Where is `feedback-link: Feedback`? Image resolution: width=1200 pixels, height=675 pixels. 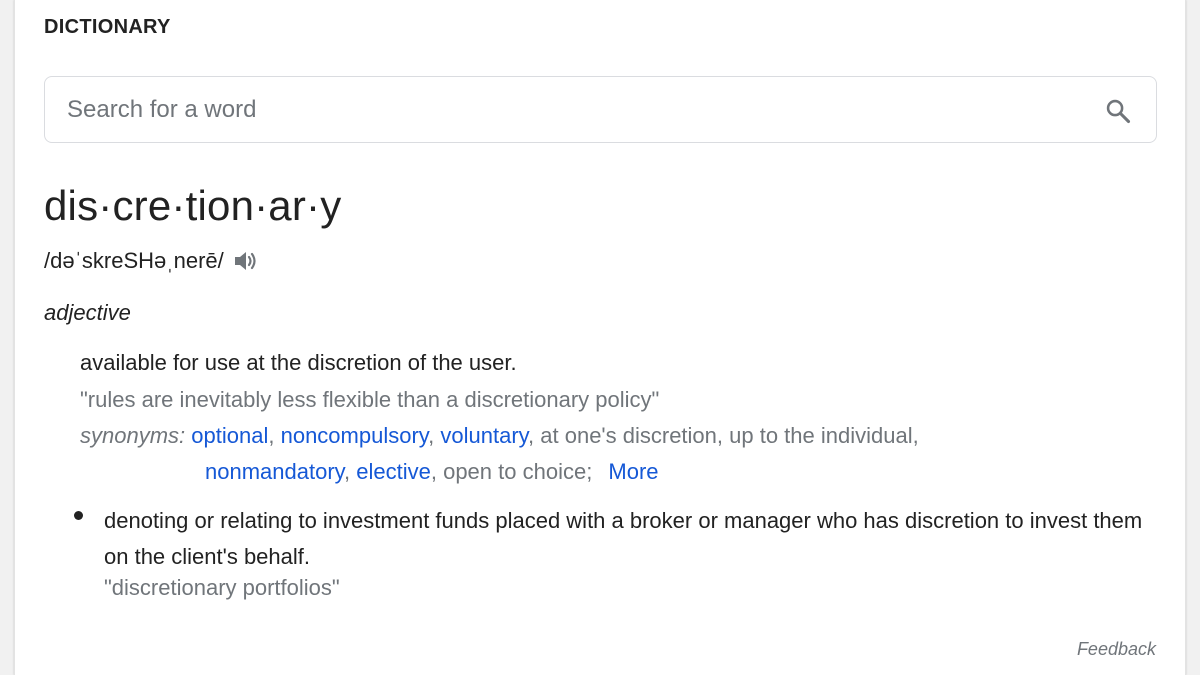
feedback-link: Feedback is located at coordinates (1116, 649).